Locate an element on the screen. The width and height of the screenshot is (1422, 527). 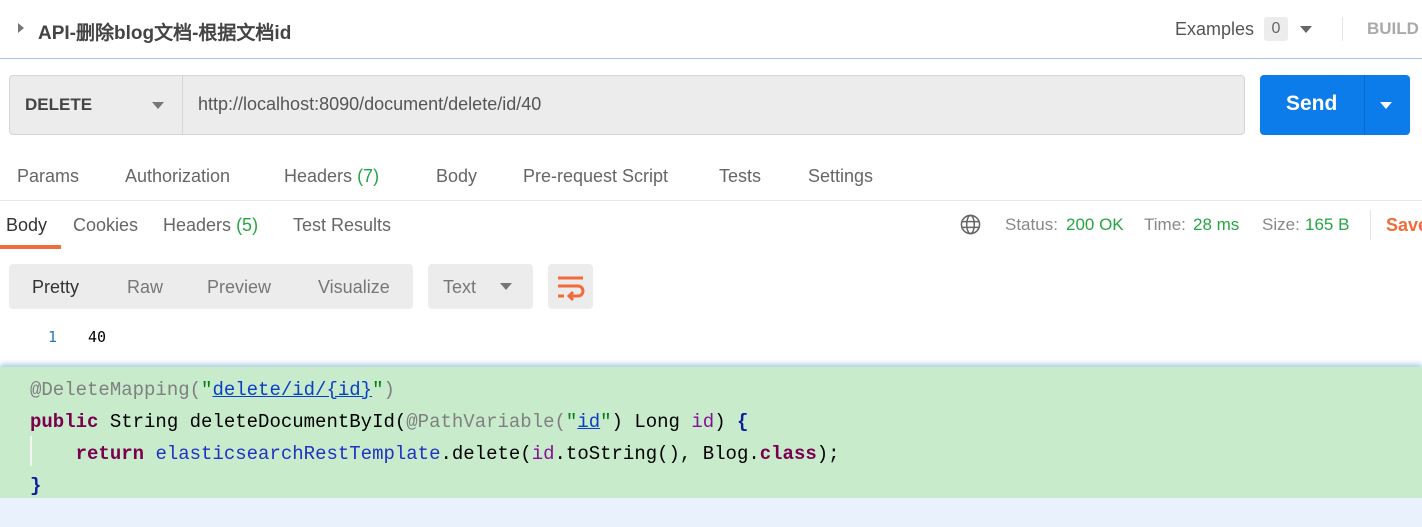
headers-count: (7) is located at coordinates (368, 176).